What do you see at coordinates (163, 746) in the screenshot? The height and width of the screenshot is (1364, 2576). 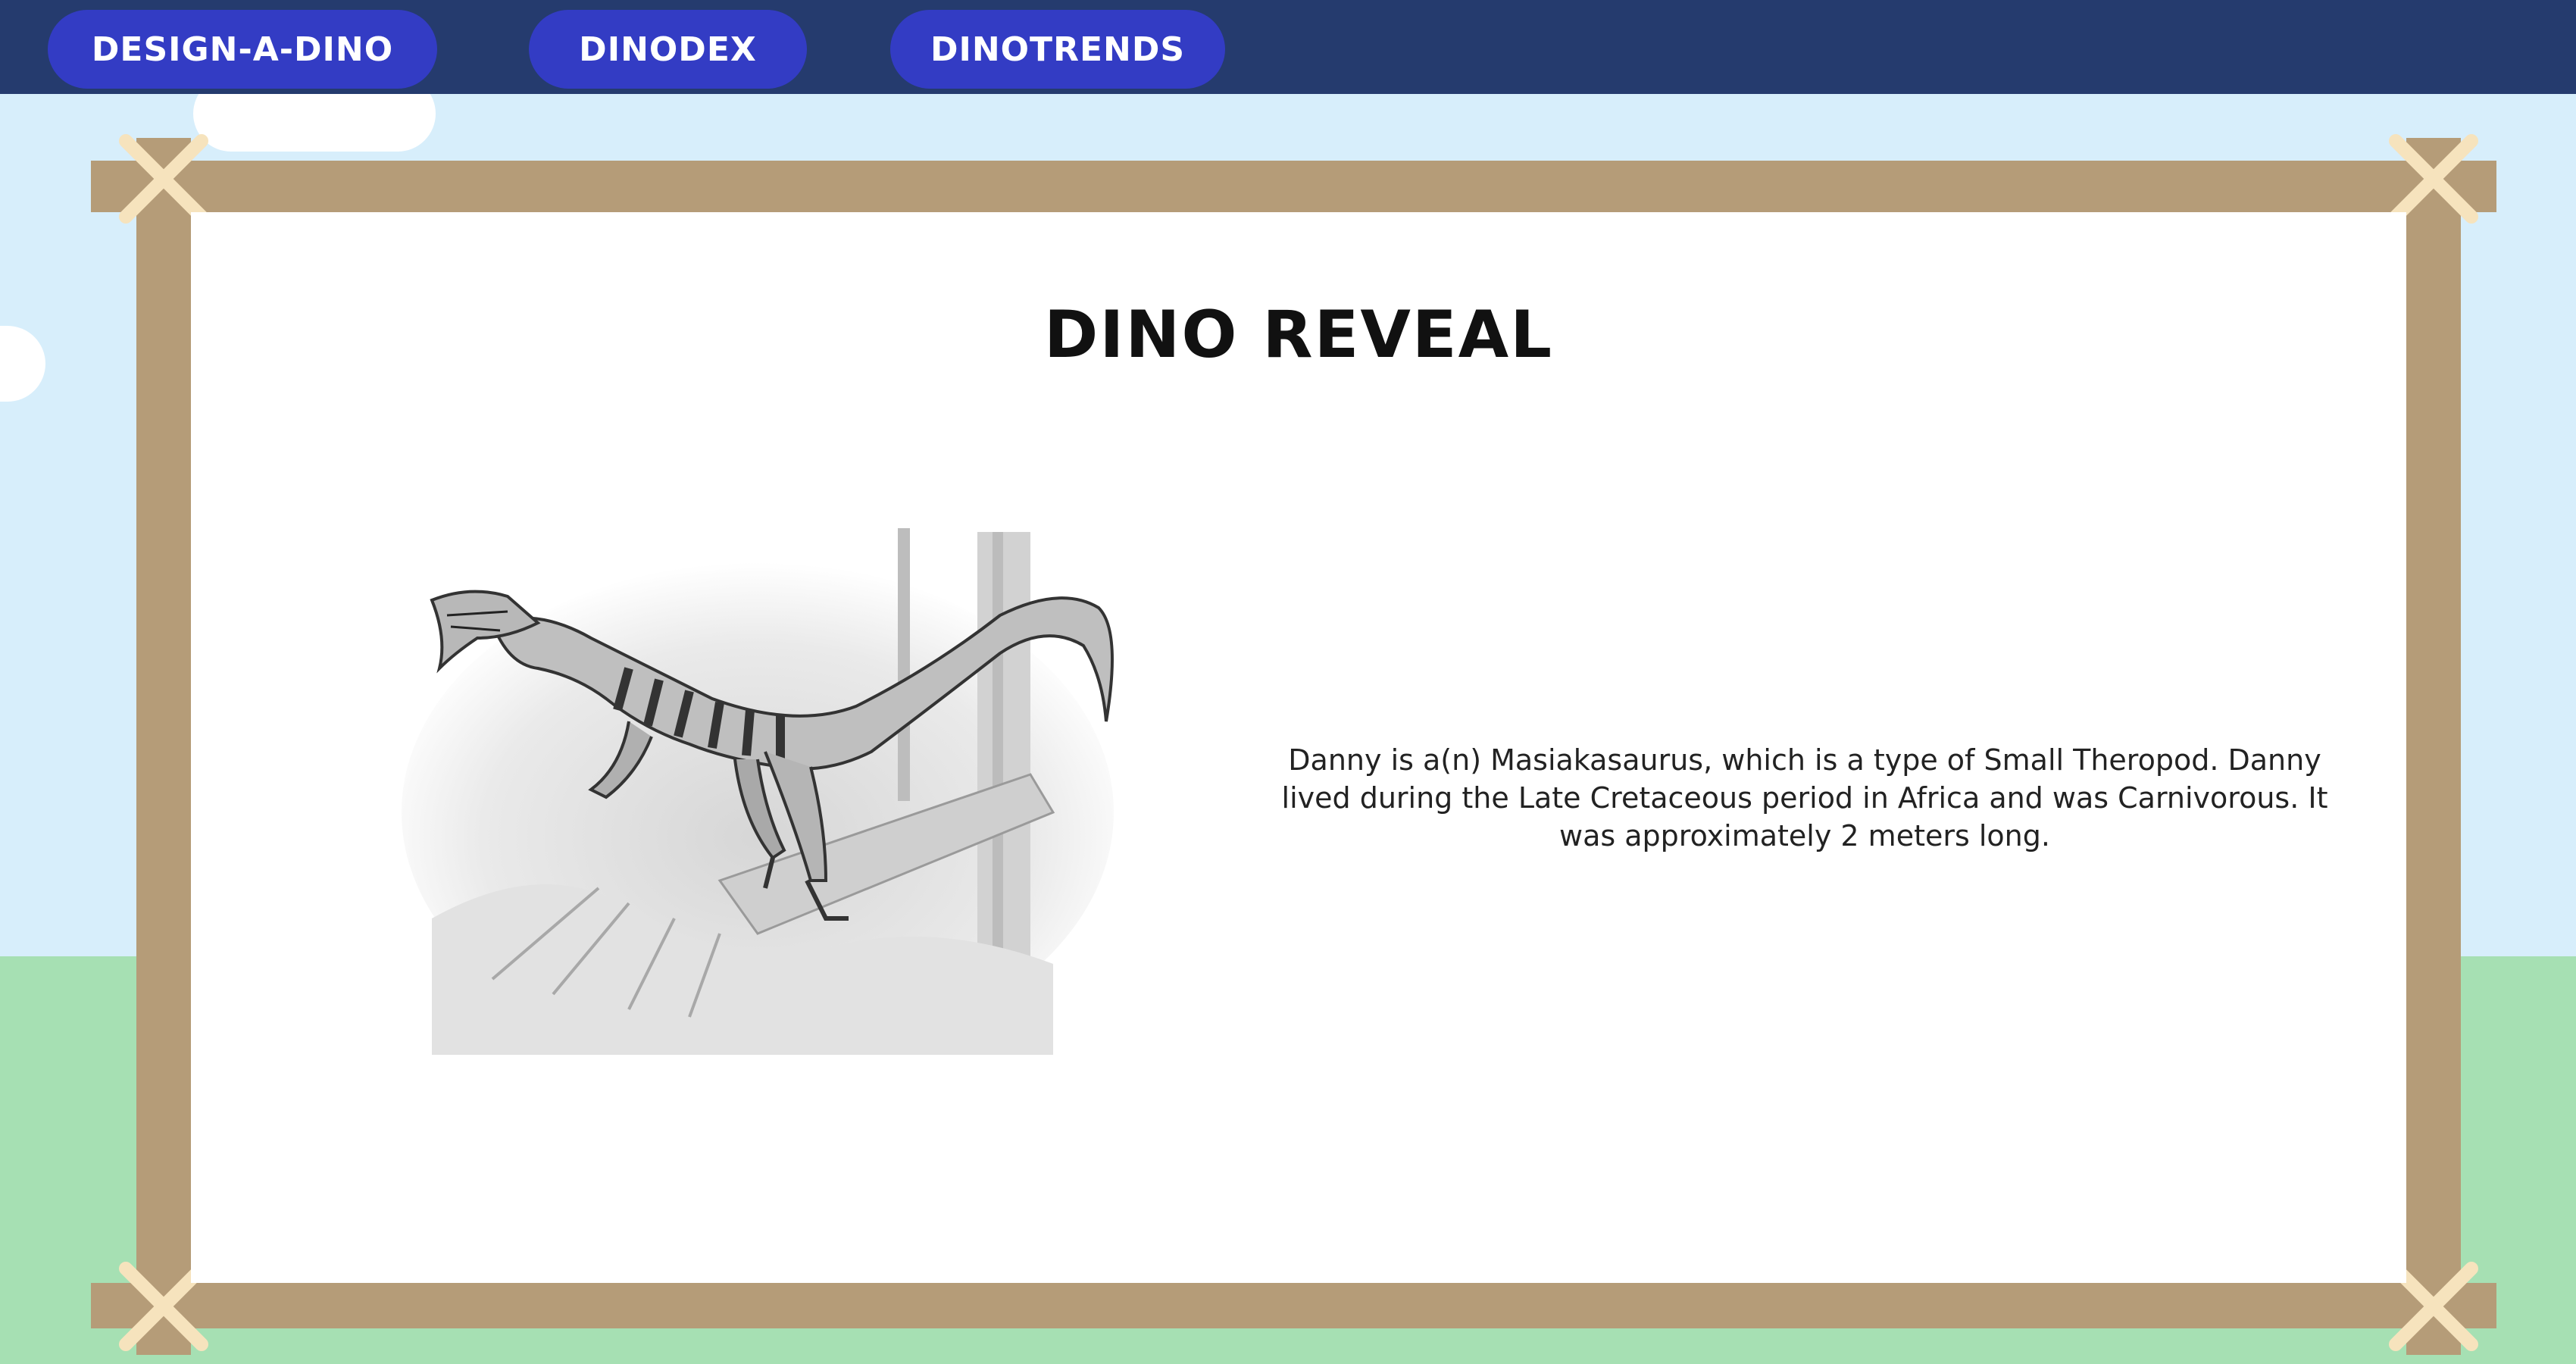 I see `frame-left-post` at bounding box center [163, 746].